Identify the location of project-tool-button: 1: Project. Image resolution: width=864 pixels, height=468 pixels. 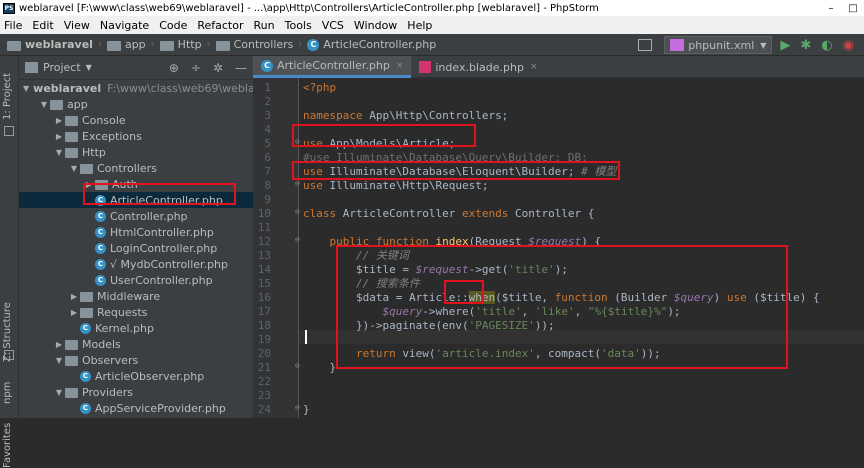
(7, 96).